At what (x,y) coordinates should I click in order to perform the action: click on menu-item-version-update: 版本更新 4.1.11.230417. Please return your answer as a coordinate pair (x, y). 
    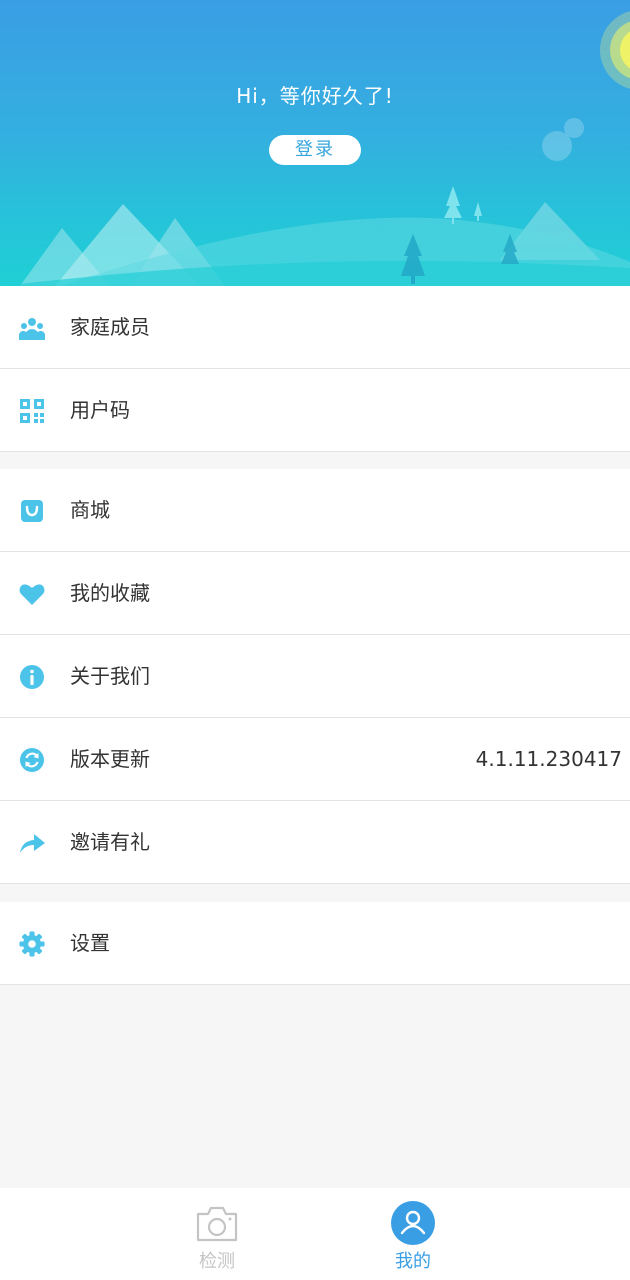
    Looking at the image, I should click on (315, 759).